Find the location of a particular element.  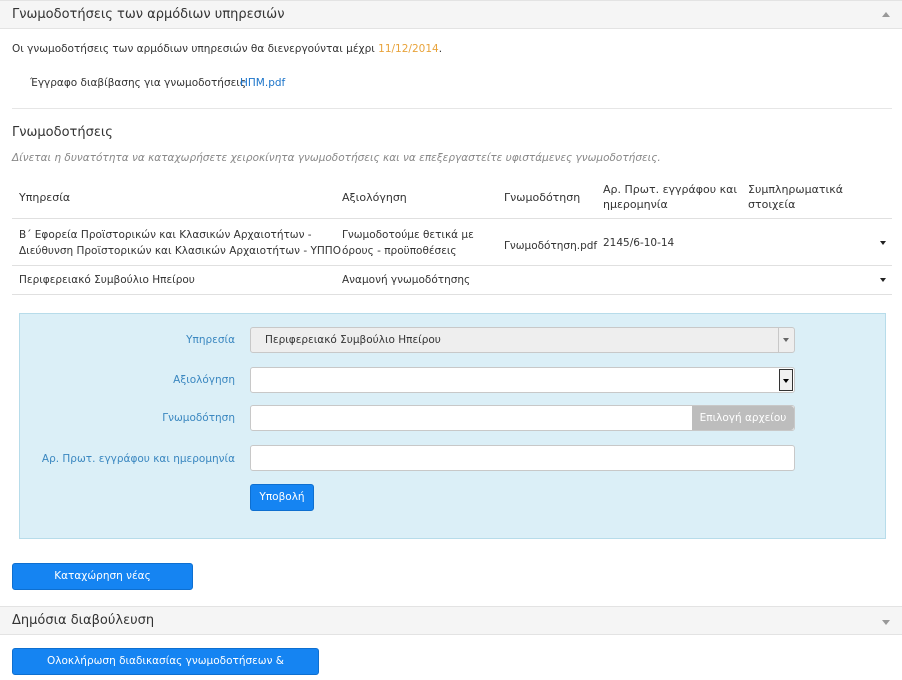

protocol-input is located at coordinates (522, 458).